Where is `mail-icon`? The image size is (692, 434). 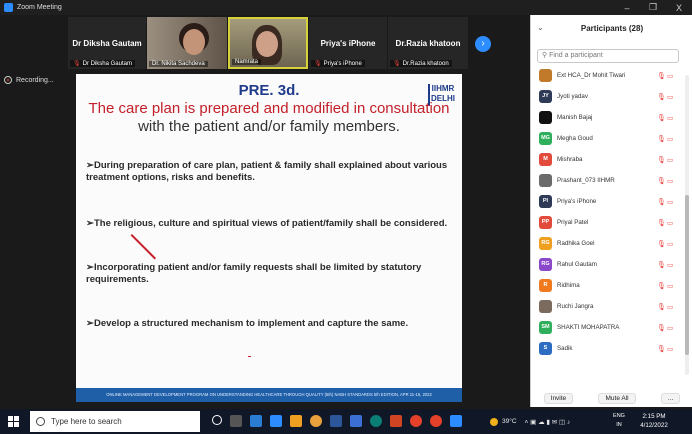 mail-icon is located at coordinates (256, 421).